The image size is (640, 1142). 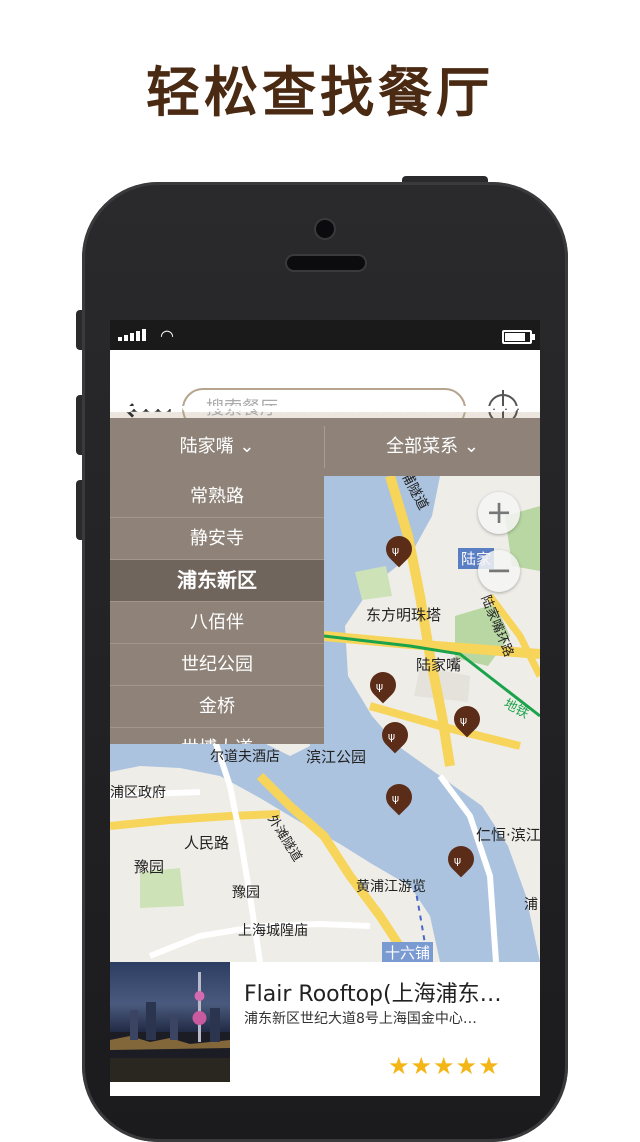 I want to click on map-label-yuyuan-station: 豫园, so click(x=149, y=867).